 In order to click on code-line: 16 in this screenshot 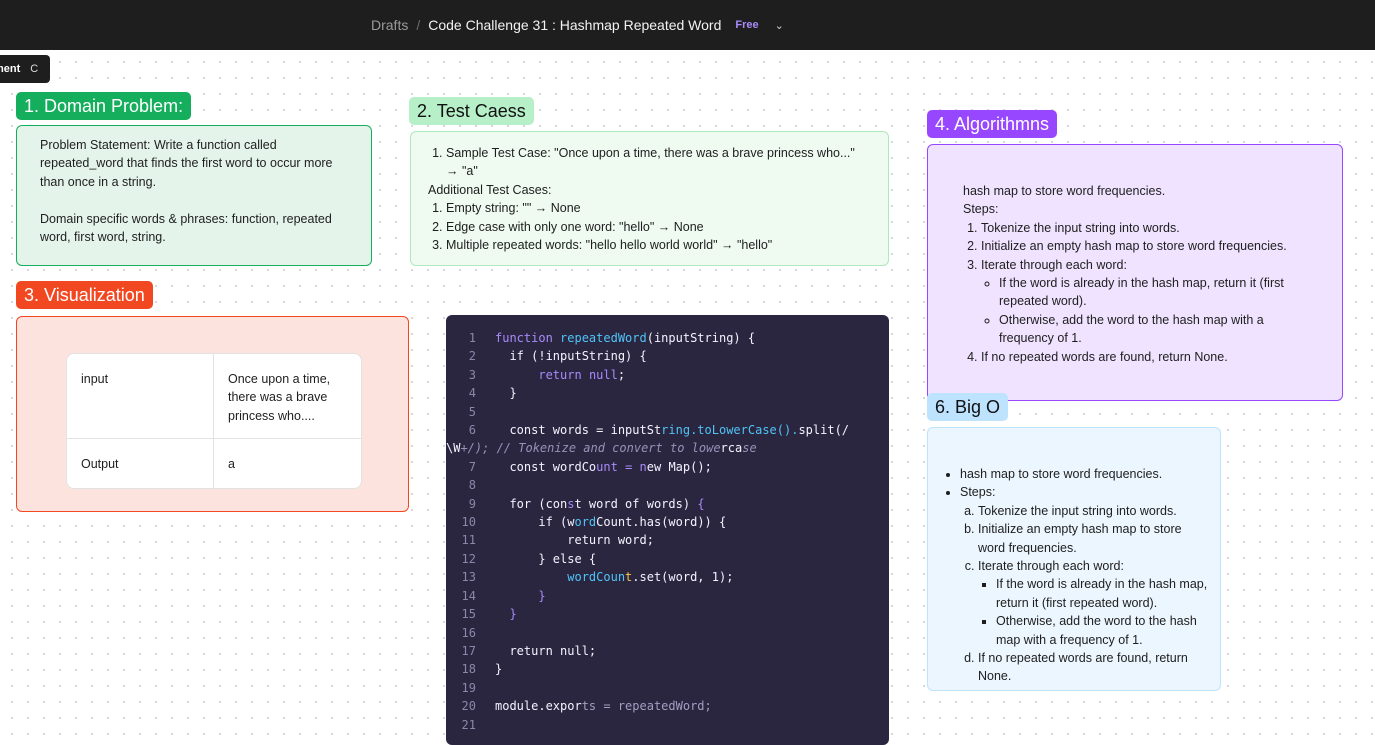, I will do `click(468, 632)`.